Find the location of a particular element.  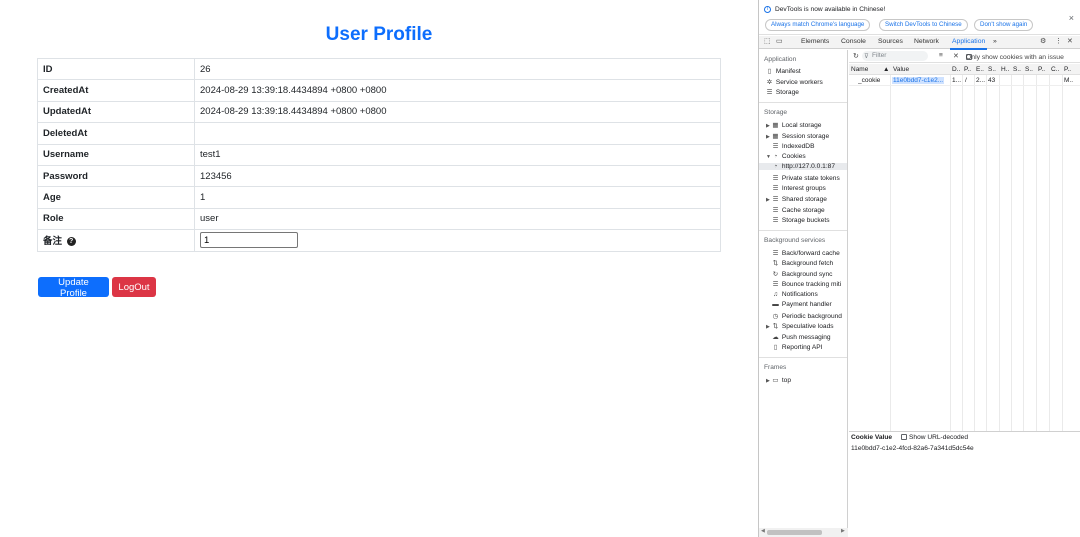

sidebar-item-service-workers: ✲ Service workers is located at coordinates (794, 82).